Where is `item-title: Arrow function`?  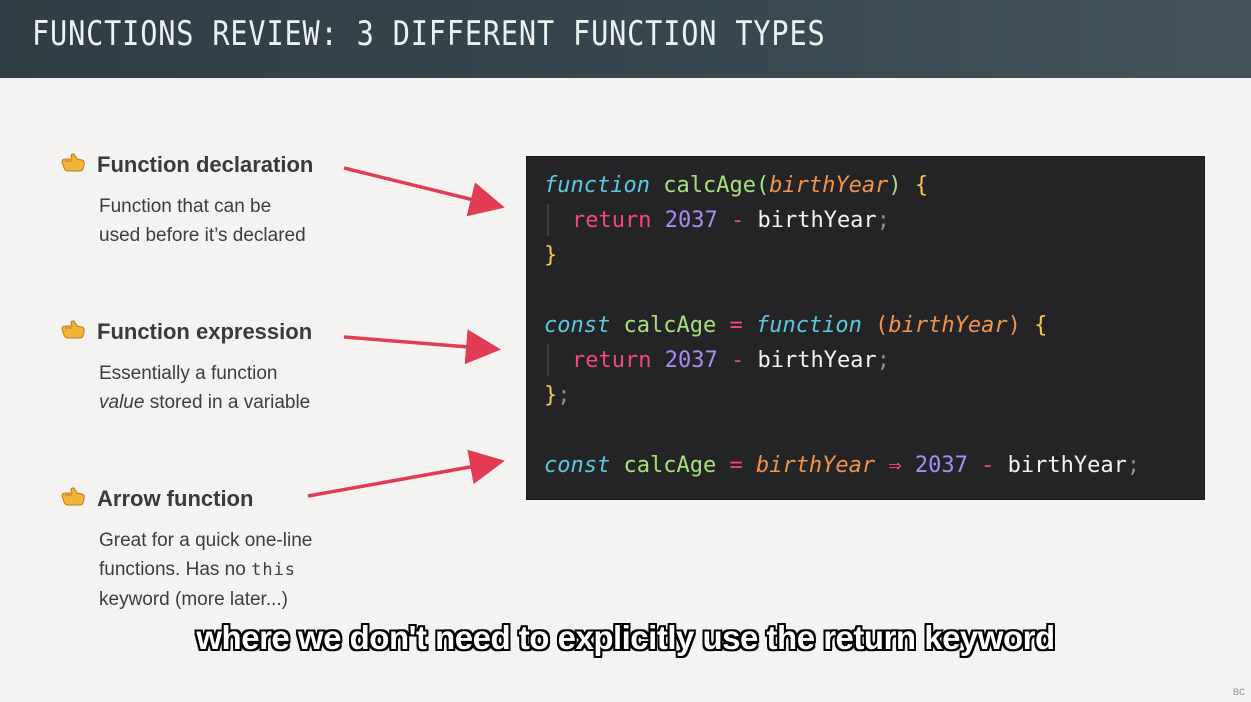 item-title: Arrow function is located at coordinates (175, 498).